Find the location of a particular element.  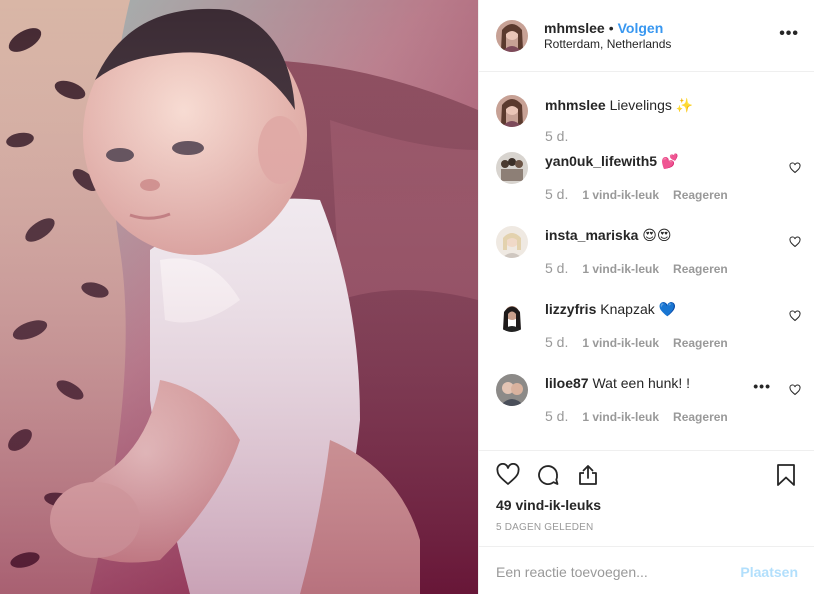

post-location: Rotterdam, Netherlands is located at coordinates (607, 44).